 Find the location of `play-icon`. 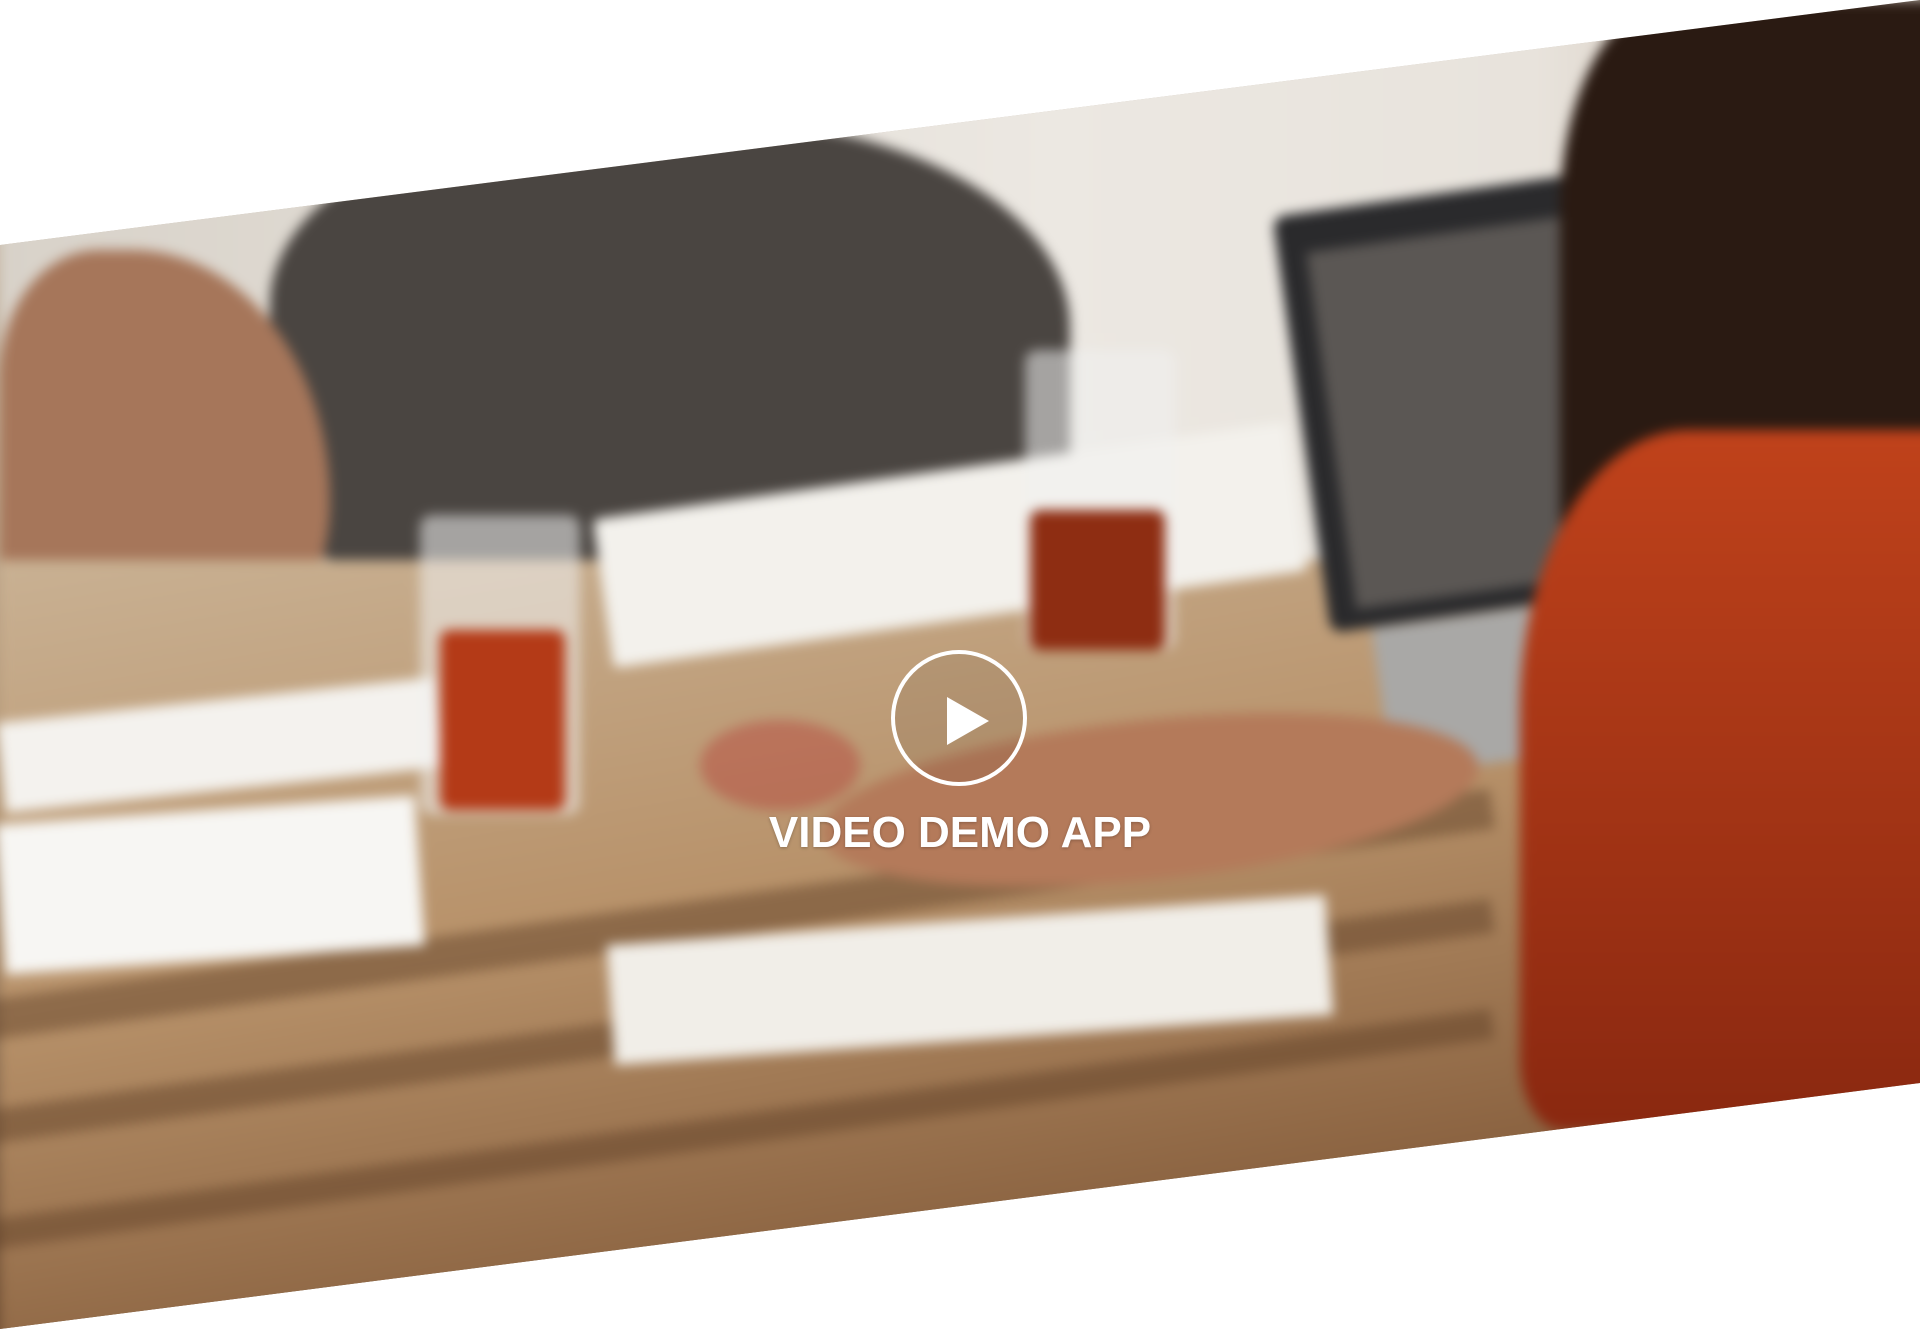

play-icon is located at coordinates (968, 721).